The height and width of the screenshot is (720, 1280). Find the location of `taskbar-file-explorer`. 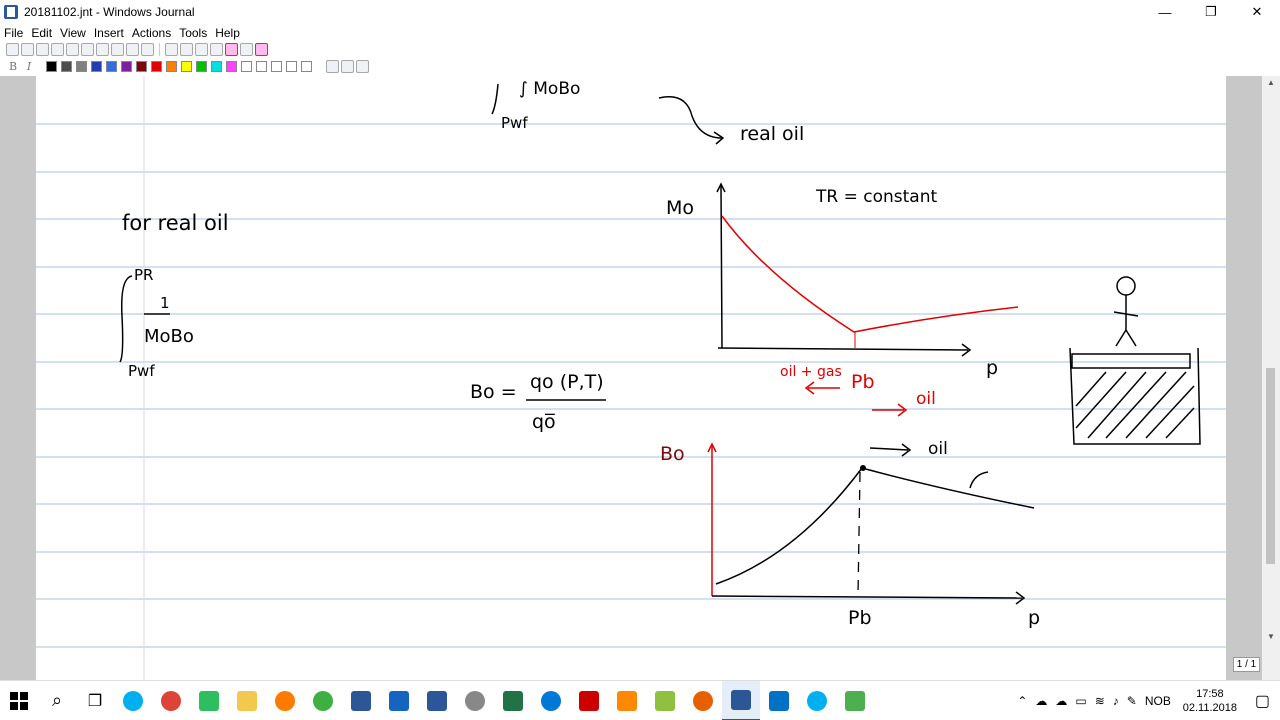

taskbar-file-explorer is located at coordinates (247, 700).